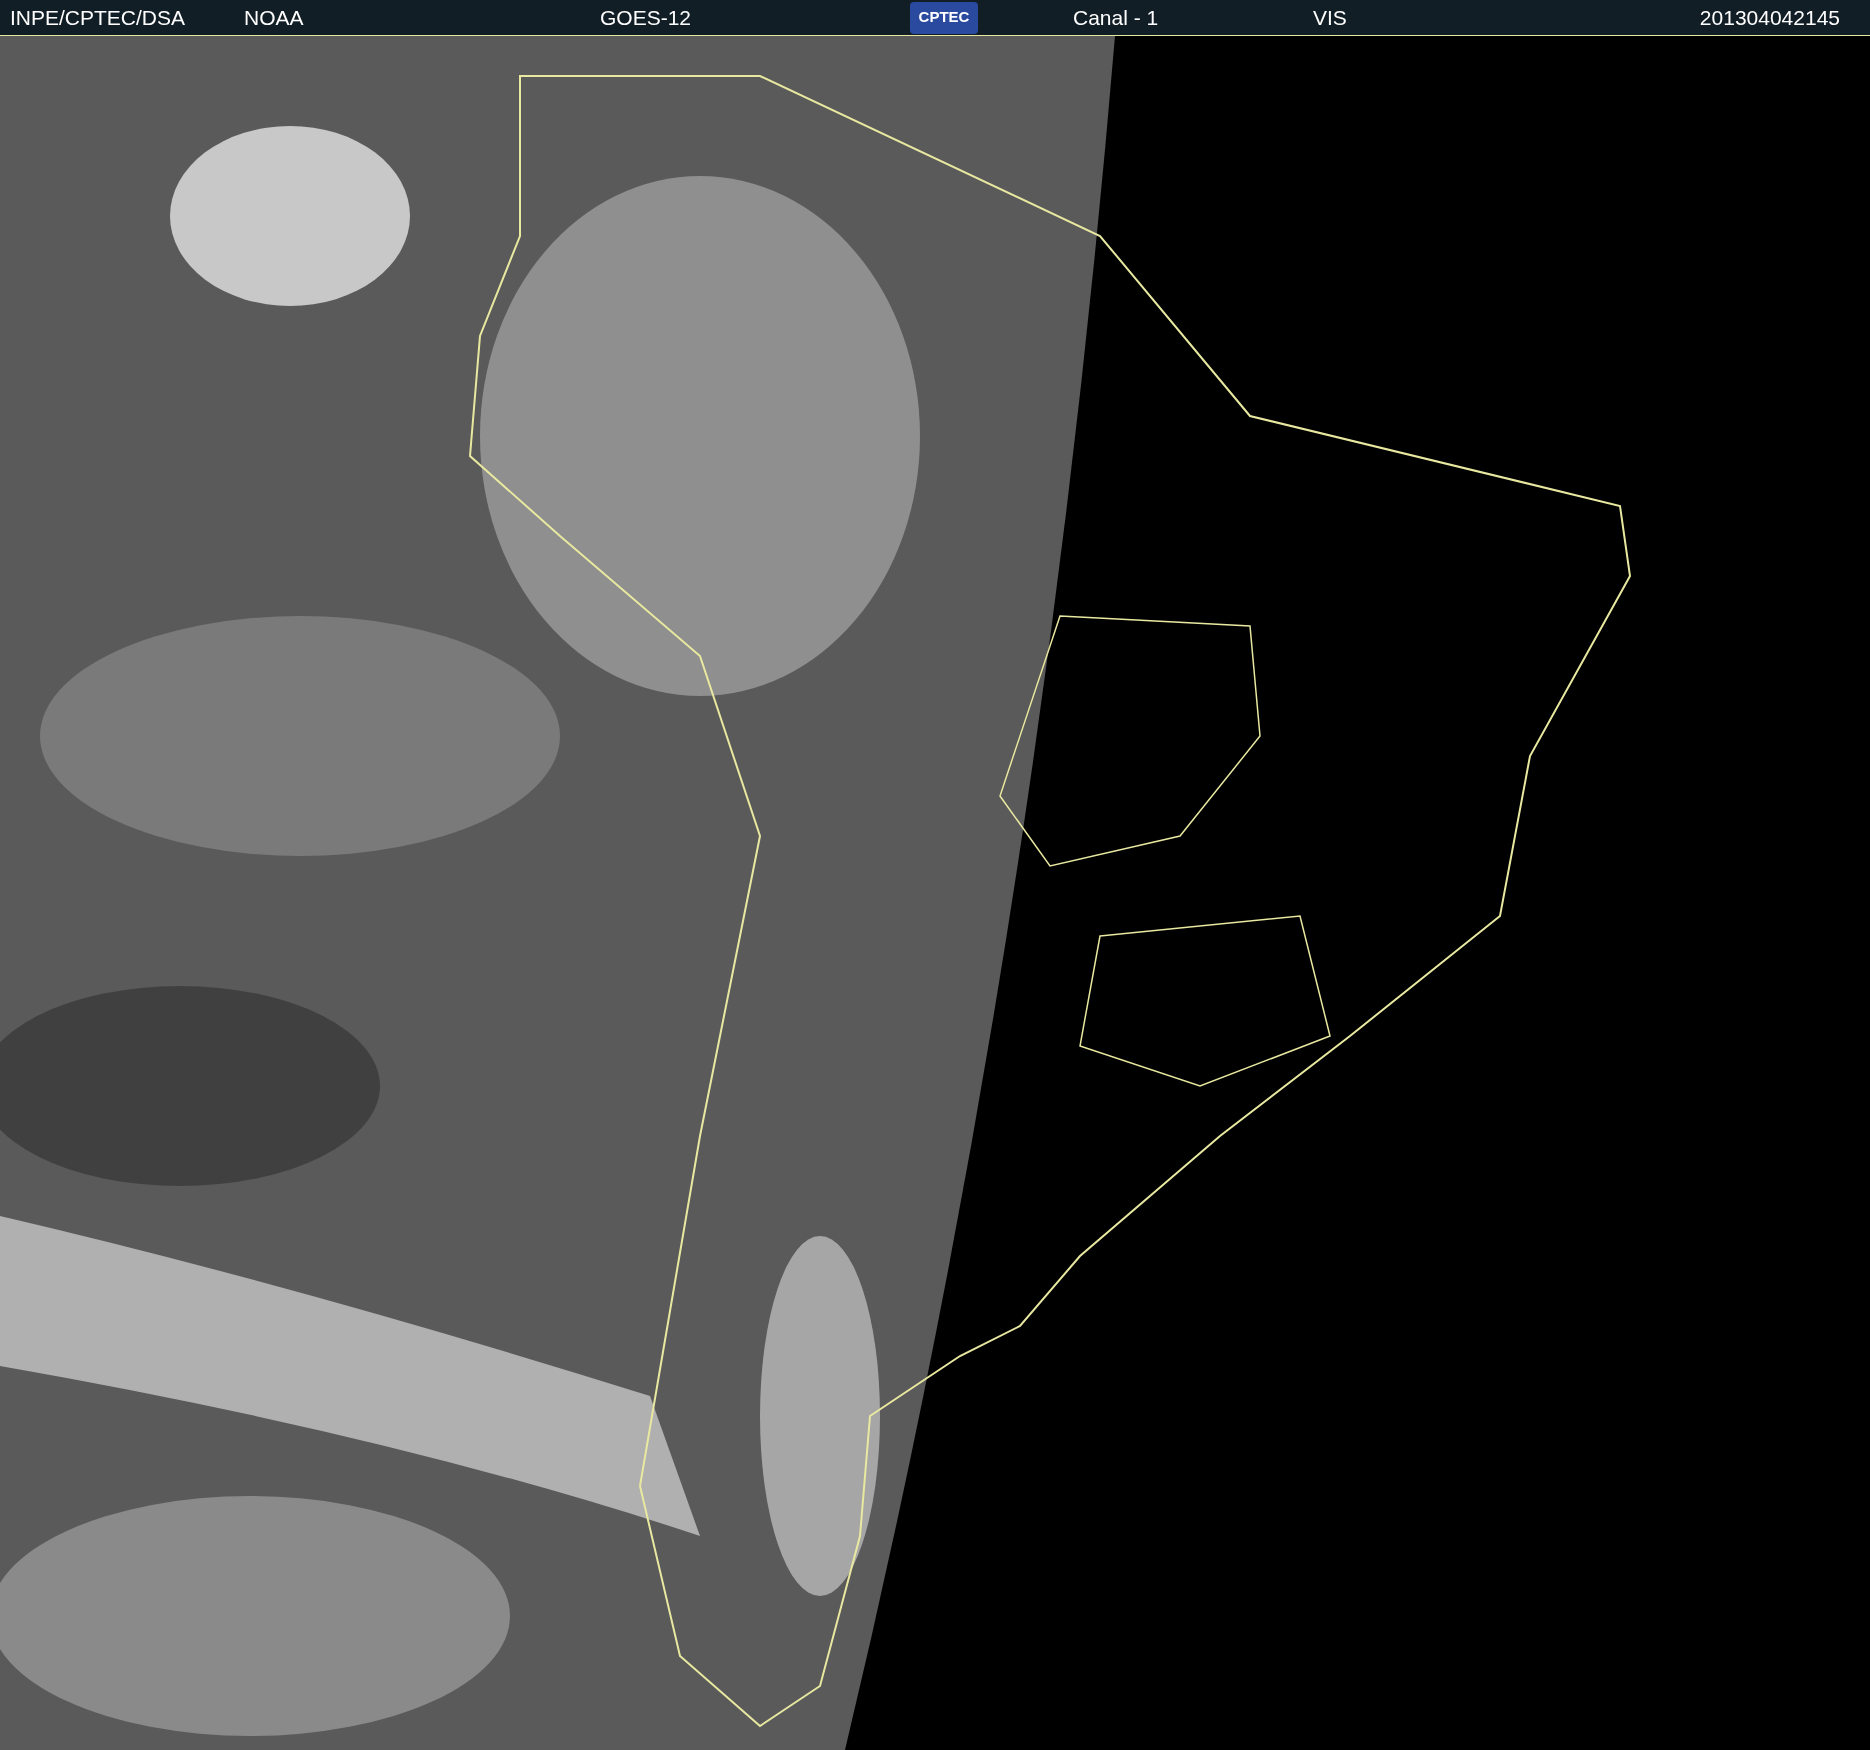 This screenshot has height=1750, width=1870. Describe the element at coordinates (274, 17) in the screenshot. I see `agency-label: NOAA` at that location.